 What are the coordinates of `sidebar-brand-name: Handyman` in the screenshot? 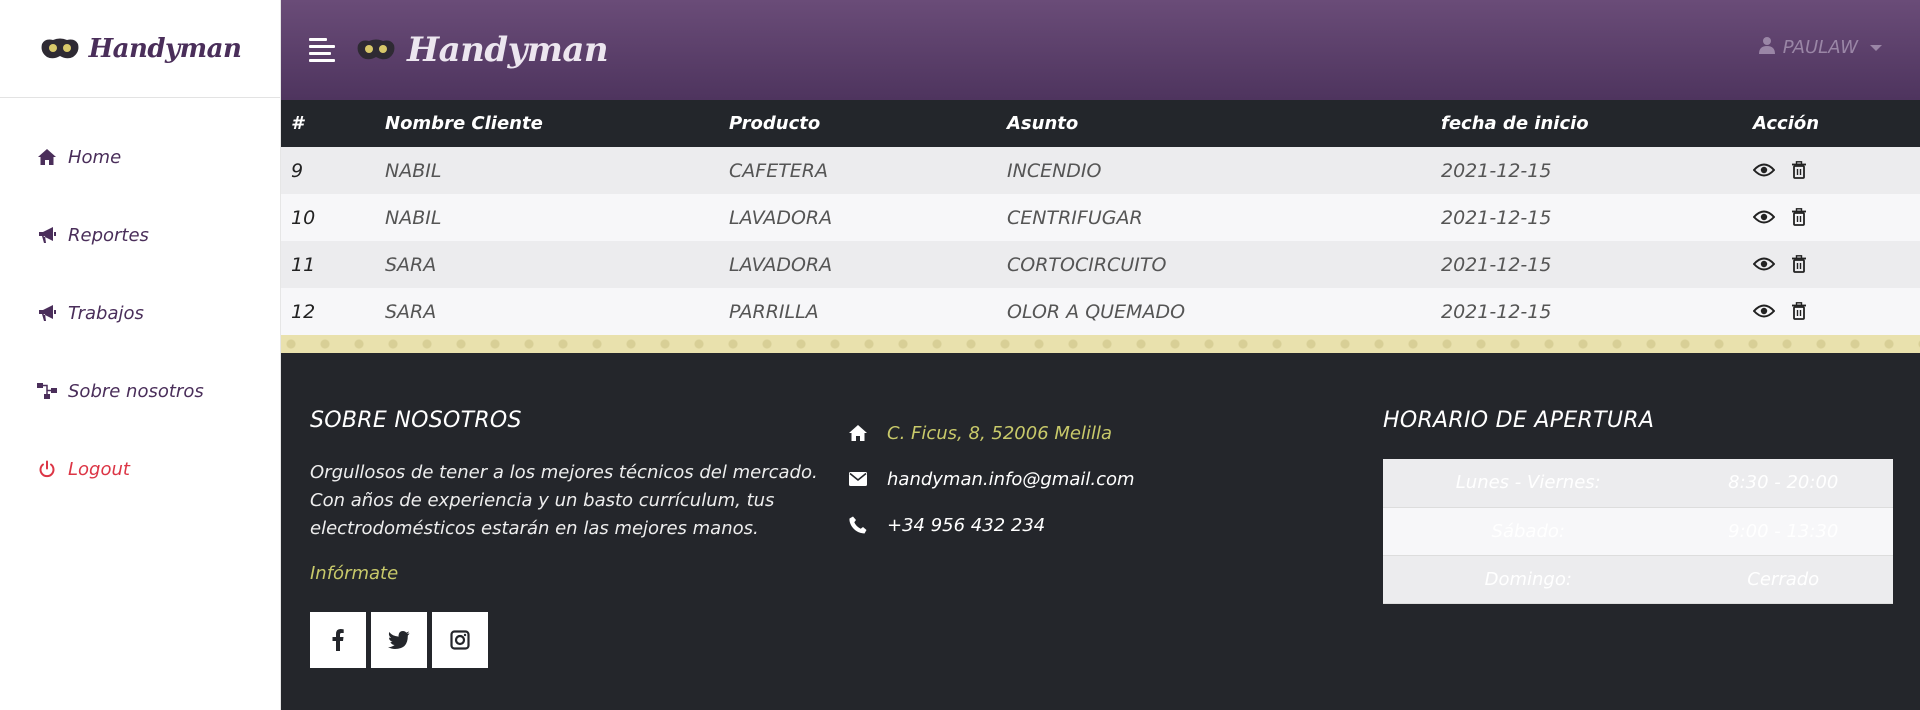 It's located at (165, 48).